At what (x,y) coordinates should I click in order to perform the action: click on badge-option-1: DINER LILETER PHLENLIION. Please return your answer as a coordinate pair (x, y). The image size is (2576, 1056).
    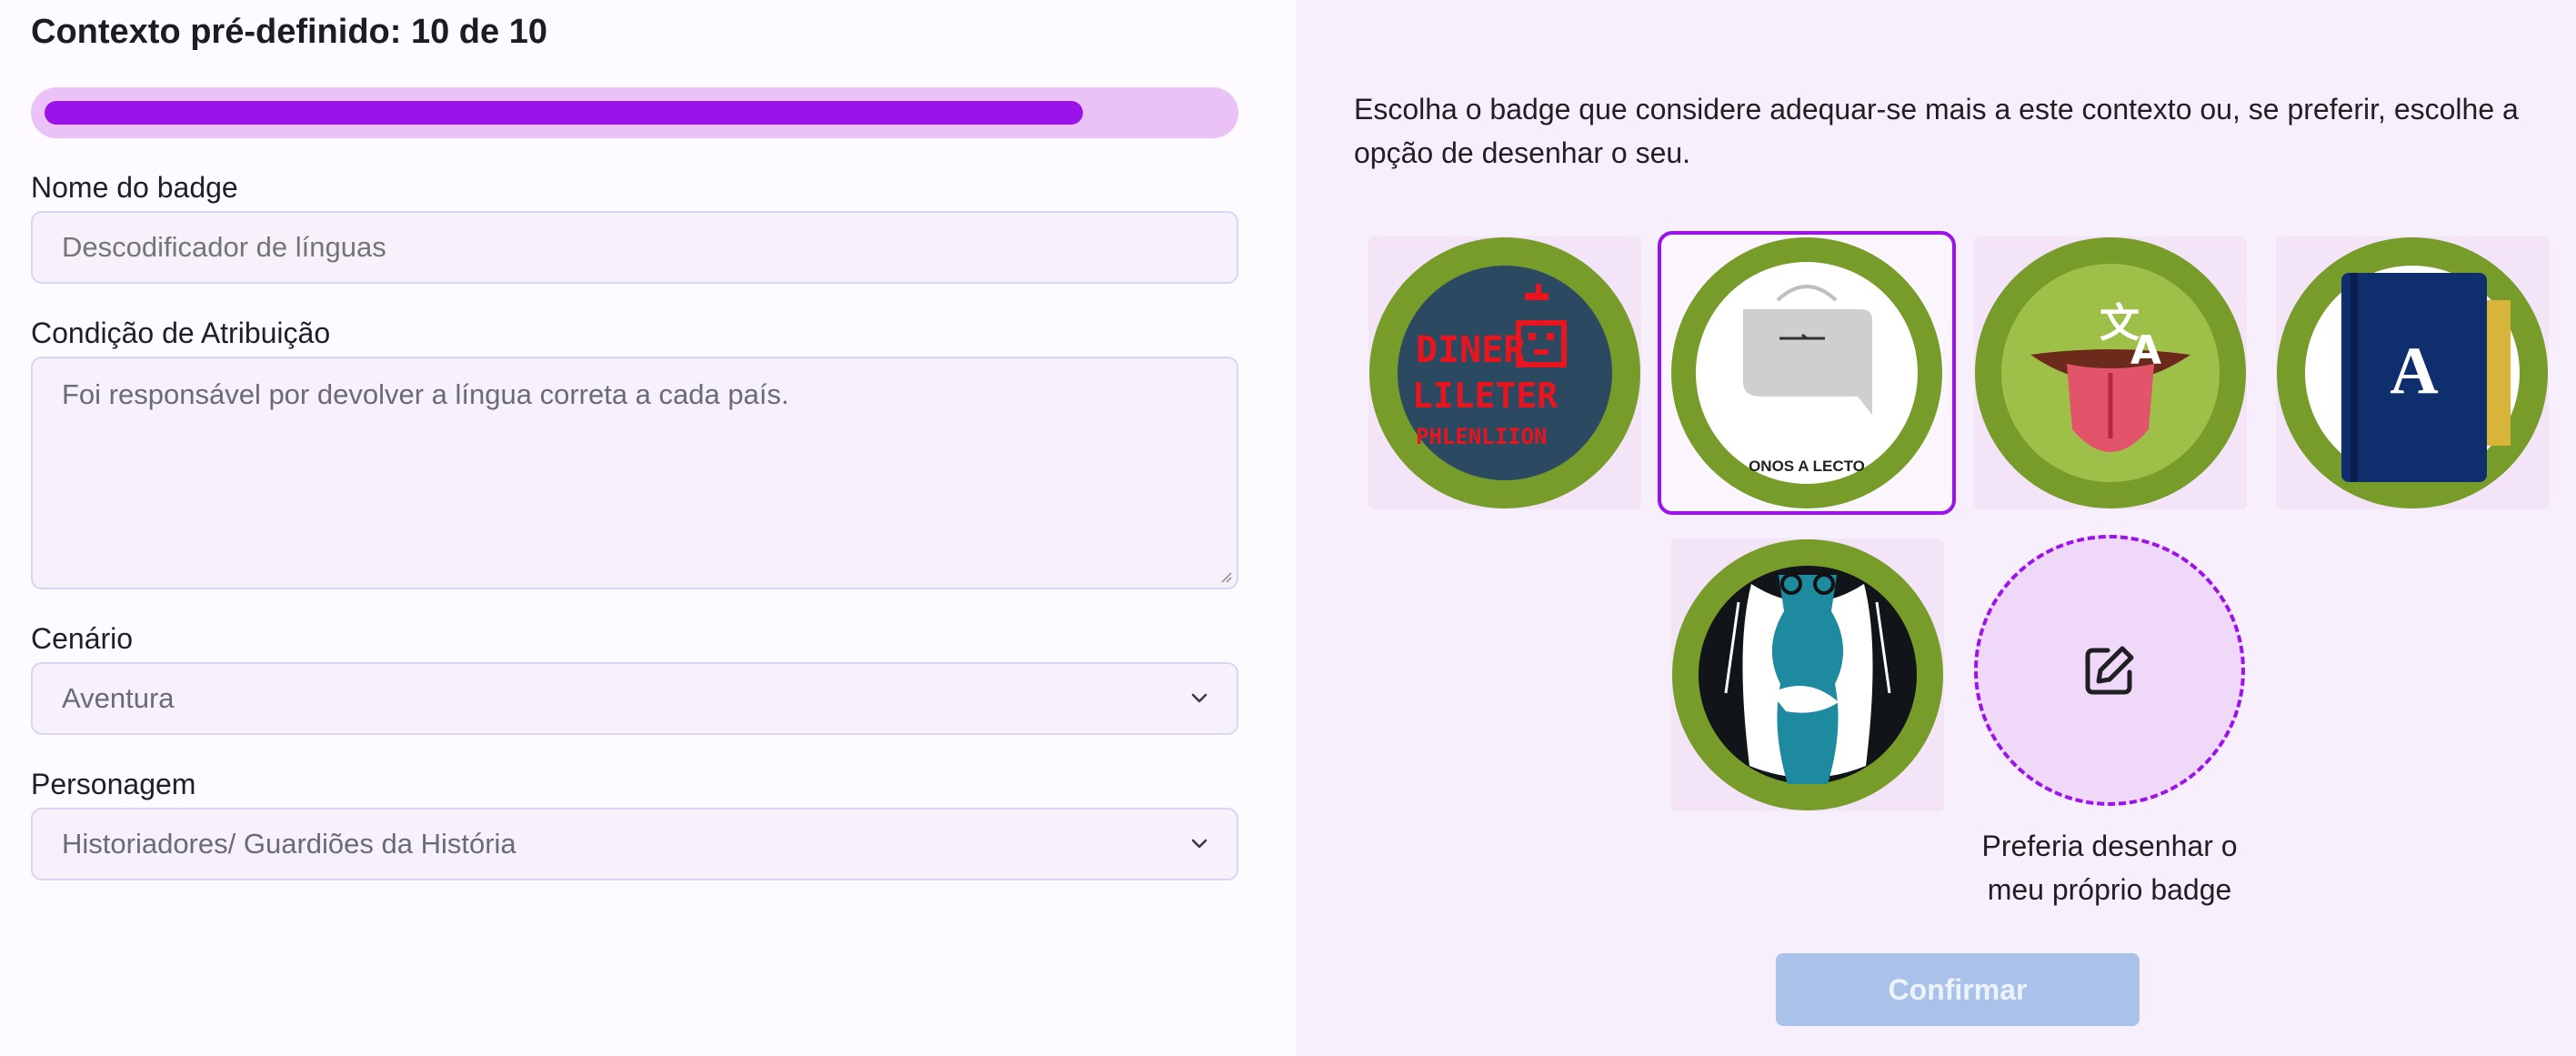
    Looking at the image, I should click on (1504, 372).